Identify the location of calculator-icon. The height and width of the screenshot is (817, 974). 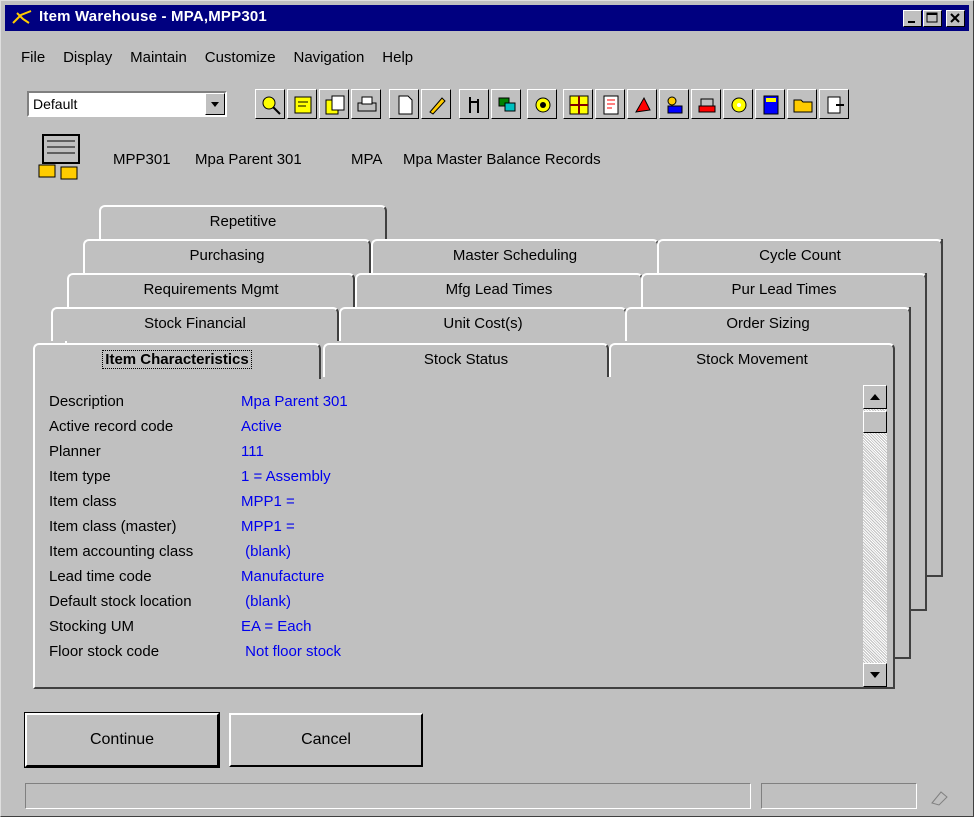
(771, 105).